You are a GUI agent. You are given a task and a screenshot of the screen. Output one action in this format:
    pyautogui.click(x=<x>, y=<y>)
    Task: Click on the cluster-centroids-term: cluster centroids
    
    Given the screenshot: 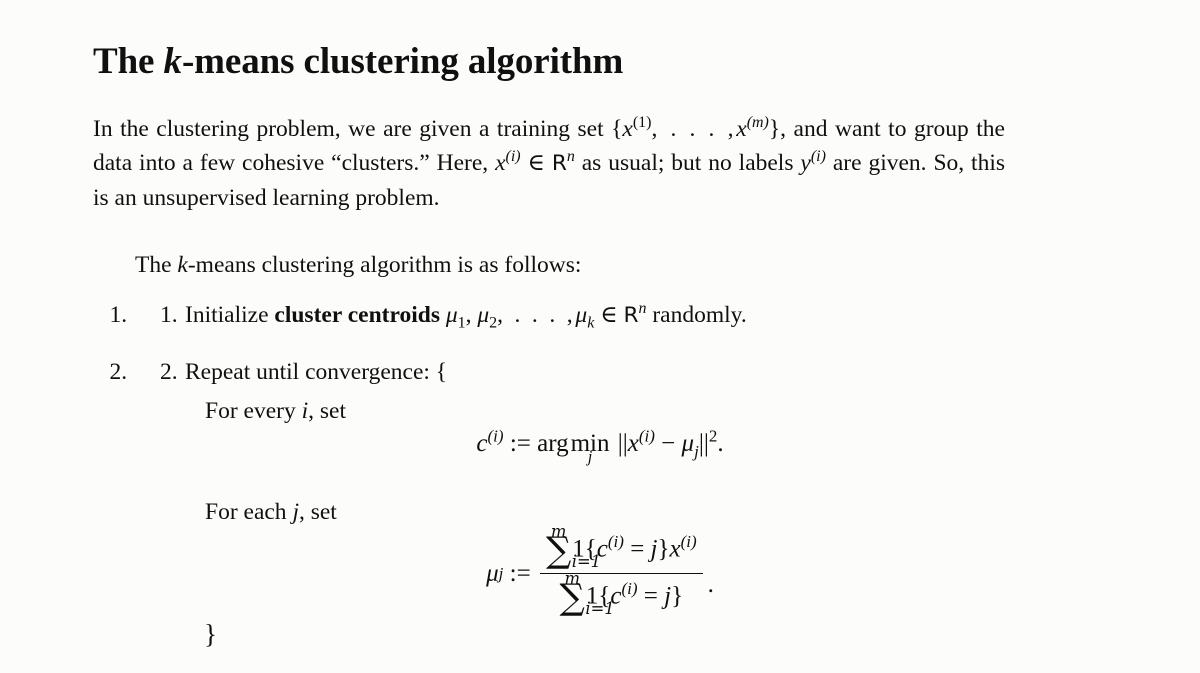 What is the action you would take?
    pyautogui.click(x=357, y=314)
    